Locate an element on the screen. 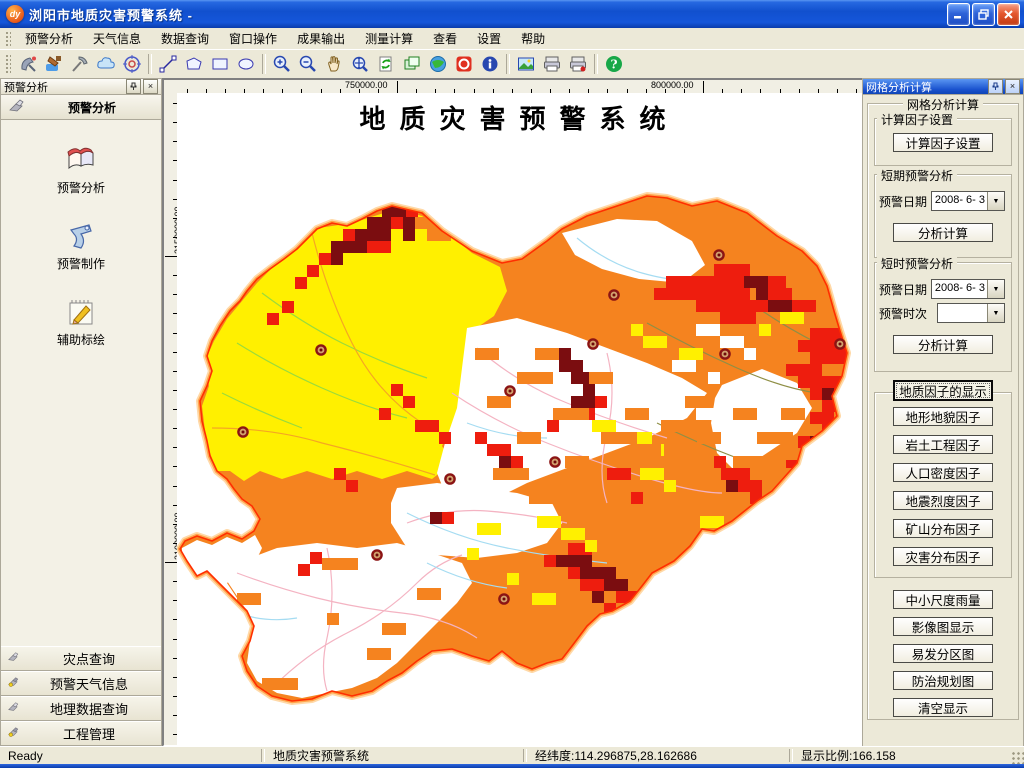  radar-icon is located at coordinates (28, 64).